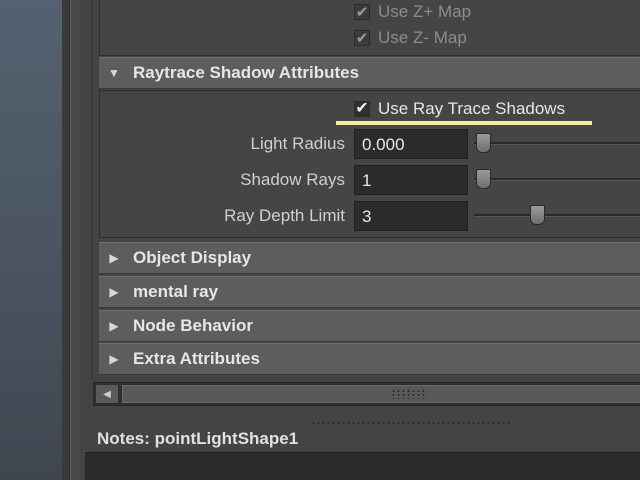 The height and width of the screenshot is (480, 640). I want to click on shadow-rays-field: 1, so click(411, 180).